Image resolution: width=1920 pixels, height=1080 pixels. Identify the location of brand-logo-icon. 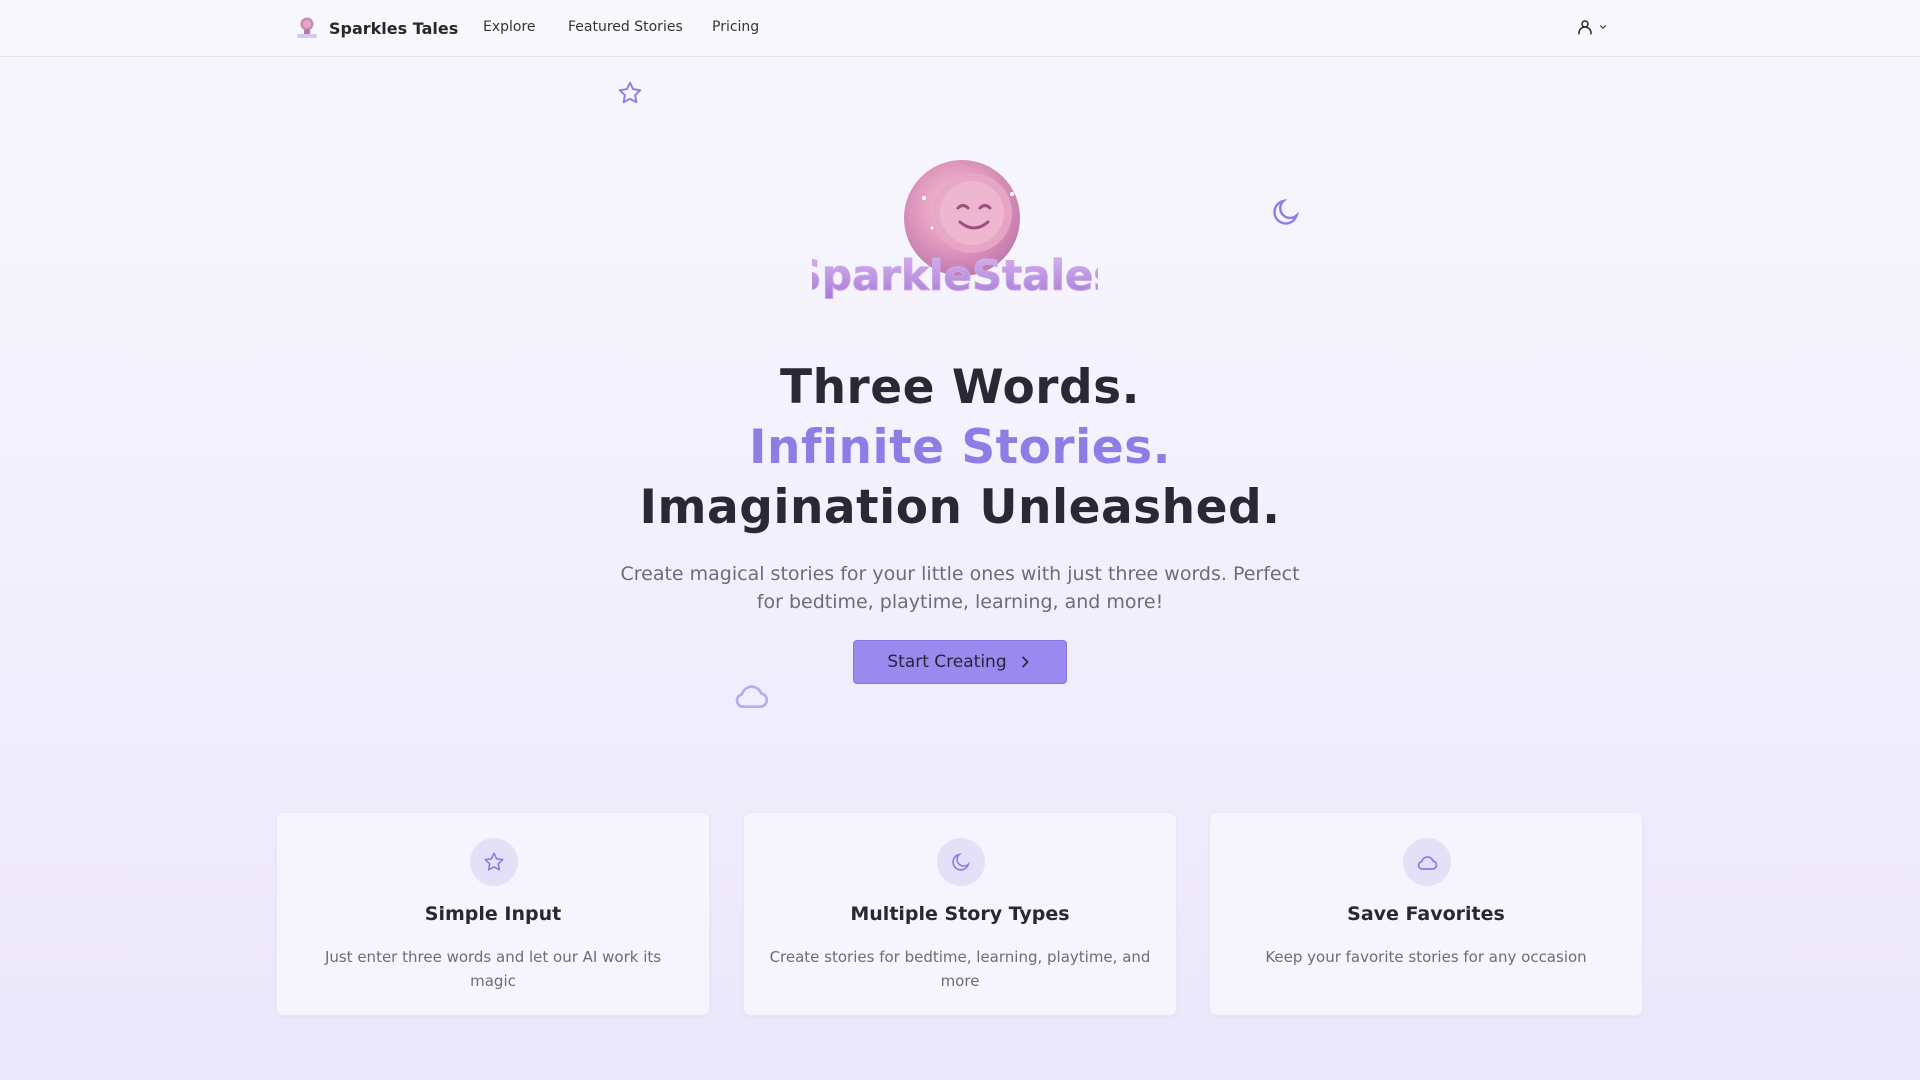
(307, 27).